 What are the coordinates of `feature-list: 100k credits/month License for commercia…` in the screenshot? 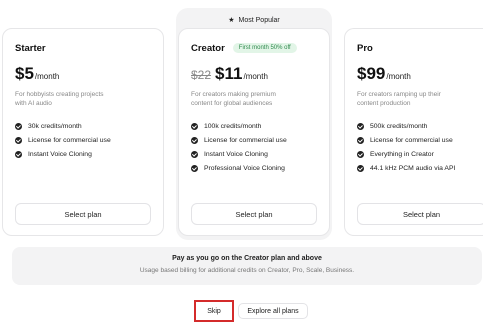 It's located at (254, 147).